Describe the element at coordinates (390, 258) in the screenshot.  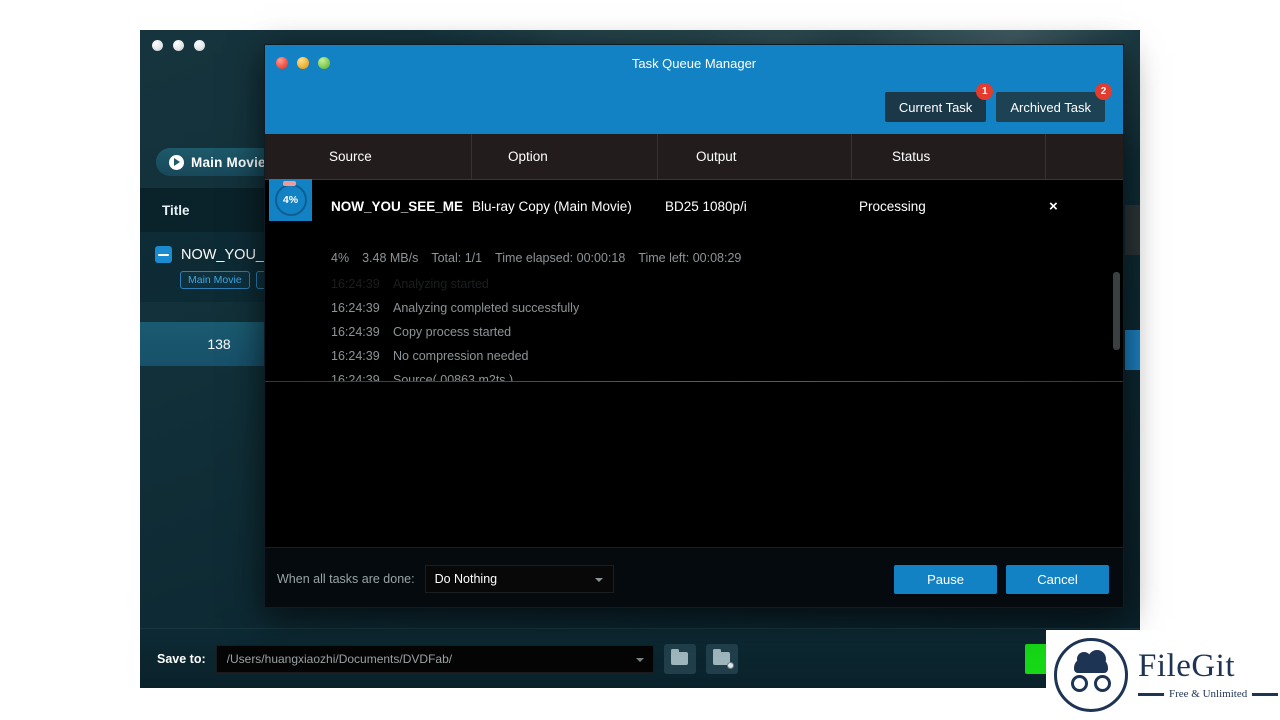
I see `stat-speed: 3.48 MB/s` at that location.